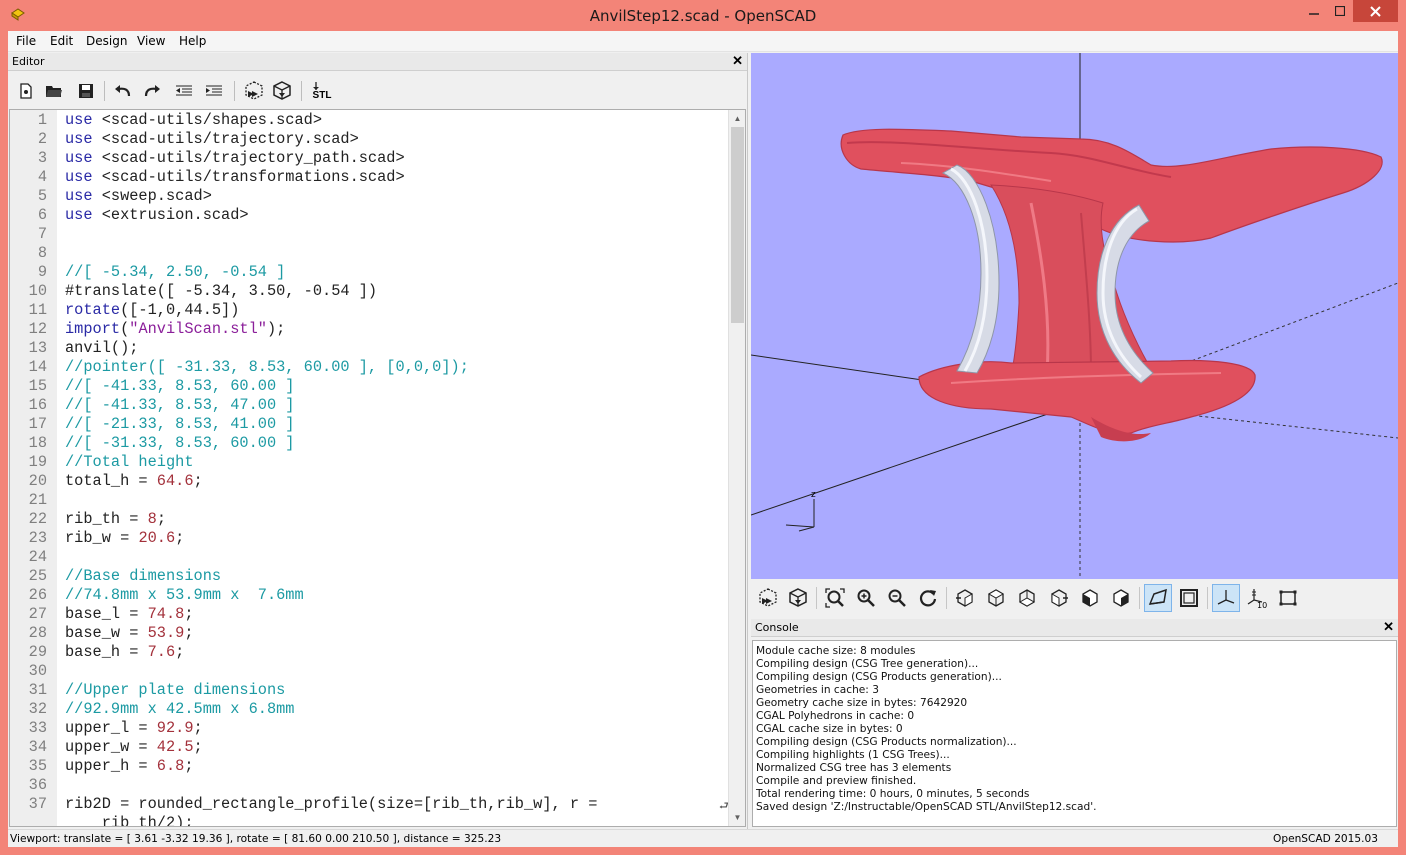 The height and width of the screenshot is (855, 1406). I want to click on code-line: 7, so click(360, 234).